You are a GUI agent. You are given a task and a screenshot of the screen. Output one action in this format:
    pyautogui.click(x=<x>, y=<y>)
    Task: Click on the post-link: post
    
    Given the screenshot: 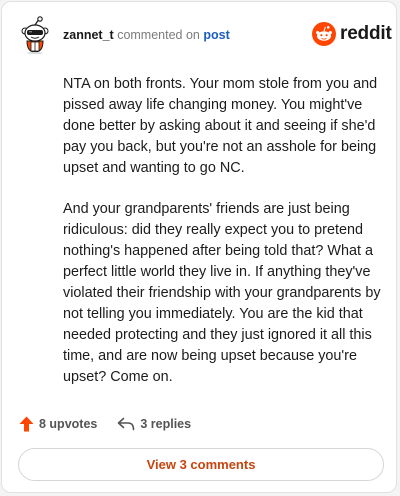 What is the action you would take?
    pyautogui.click(x=216, y=35)
    